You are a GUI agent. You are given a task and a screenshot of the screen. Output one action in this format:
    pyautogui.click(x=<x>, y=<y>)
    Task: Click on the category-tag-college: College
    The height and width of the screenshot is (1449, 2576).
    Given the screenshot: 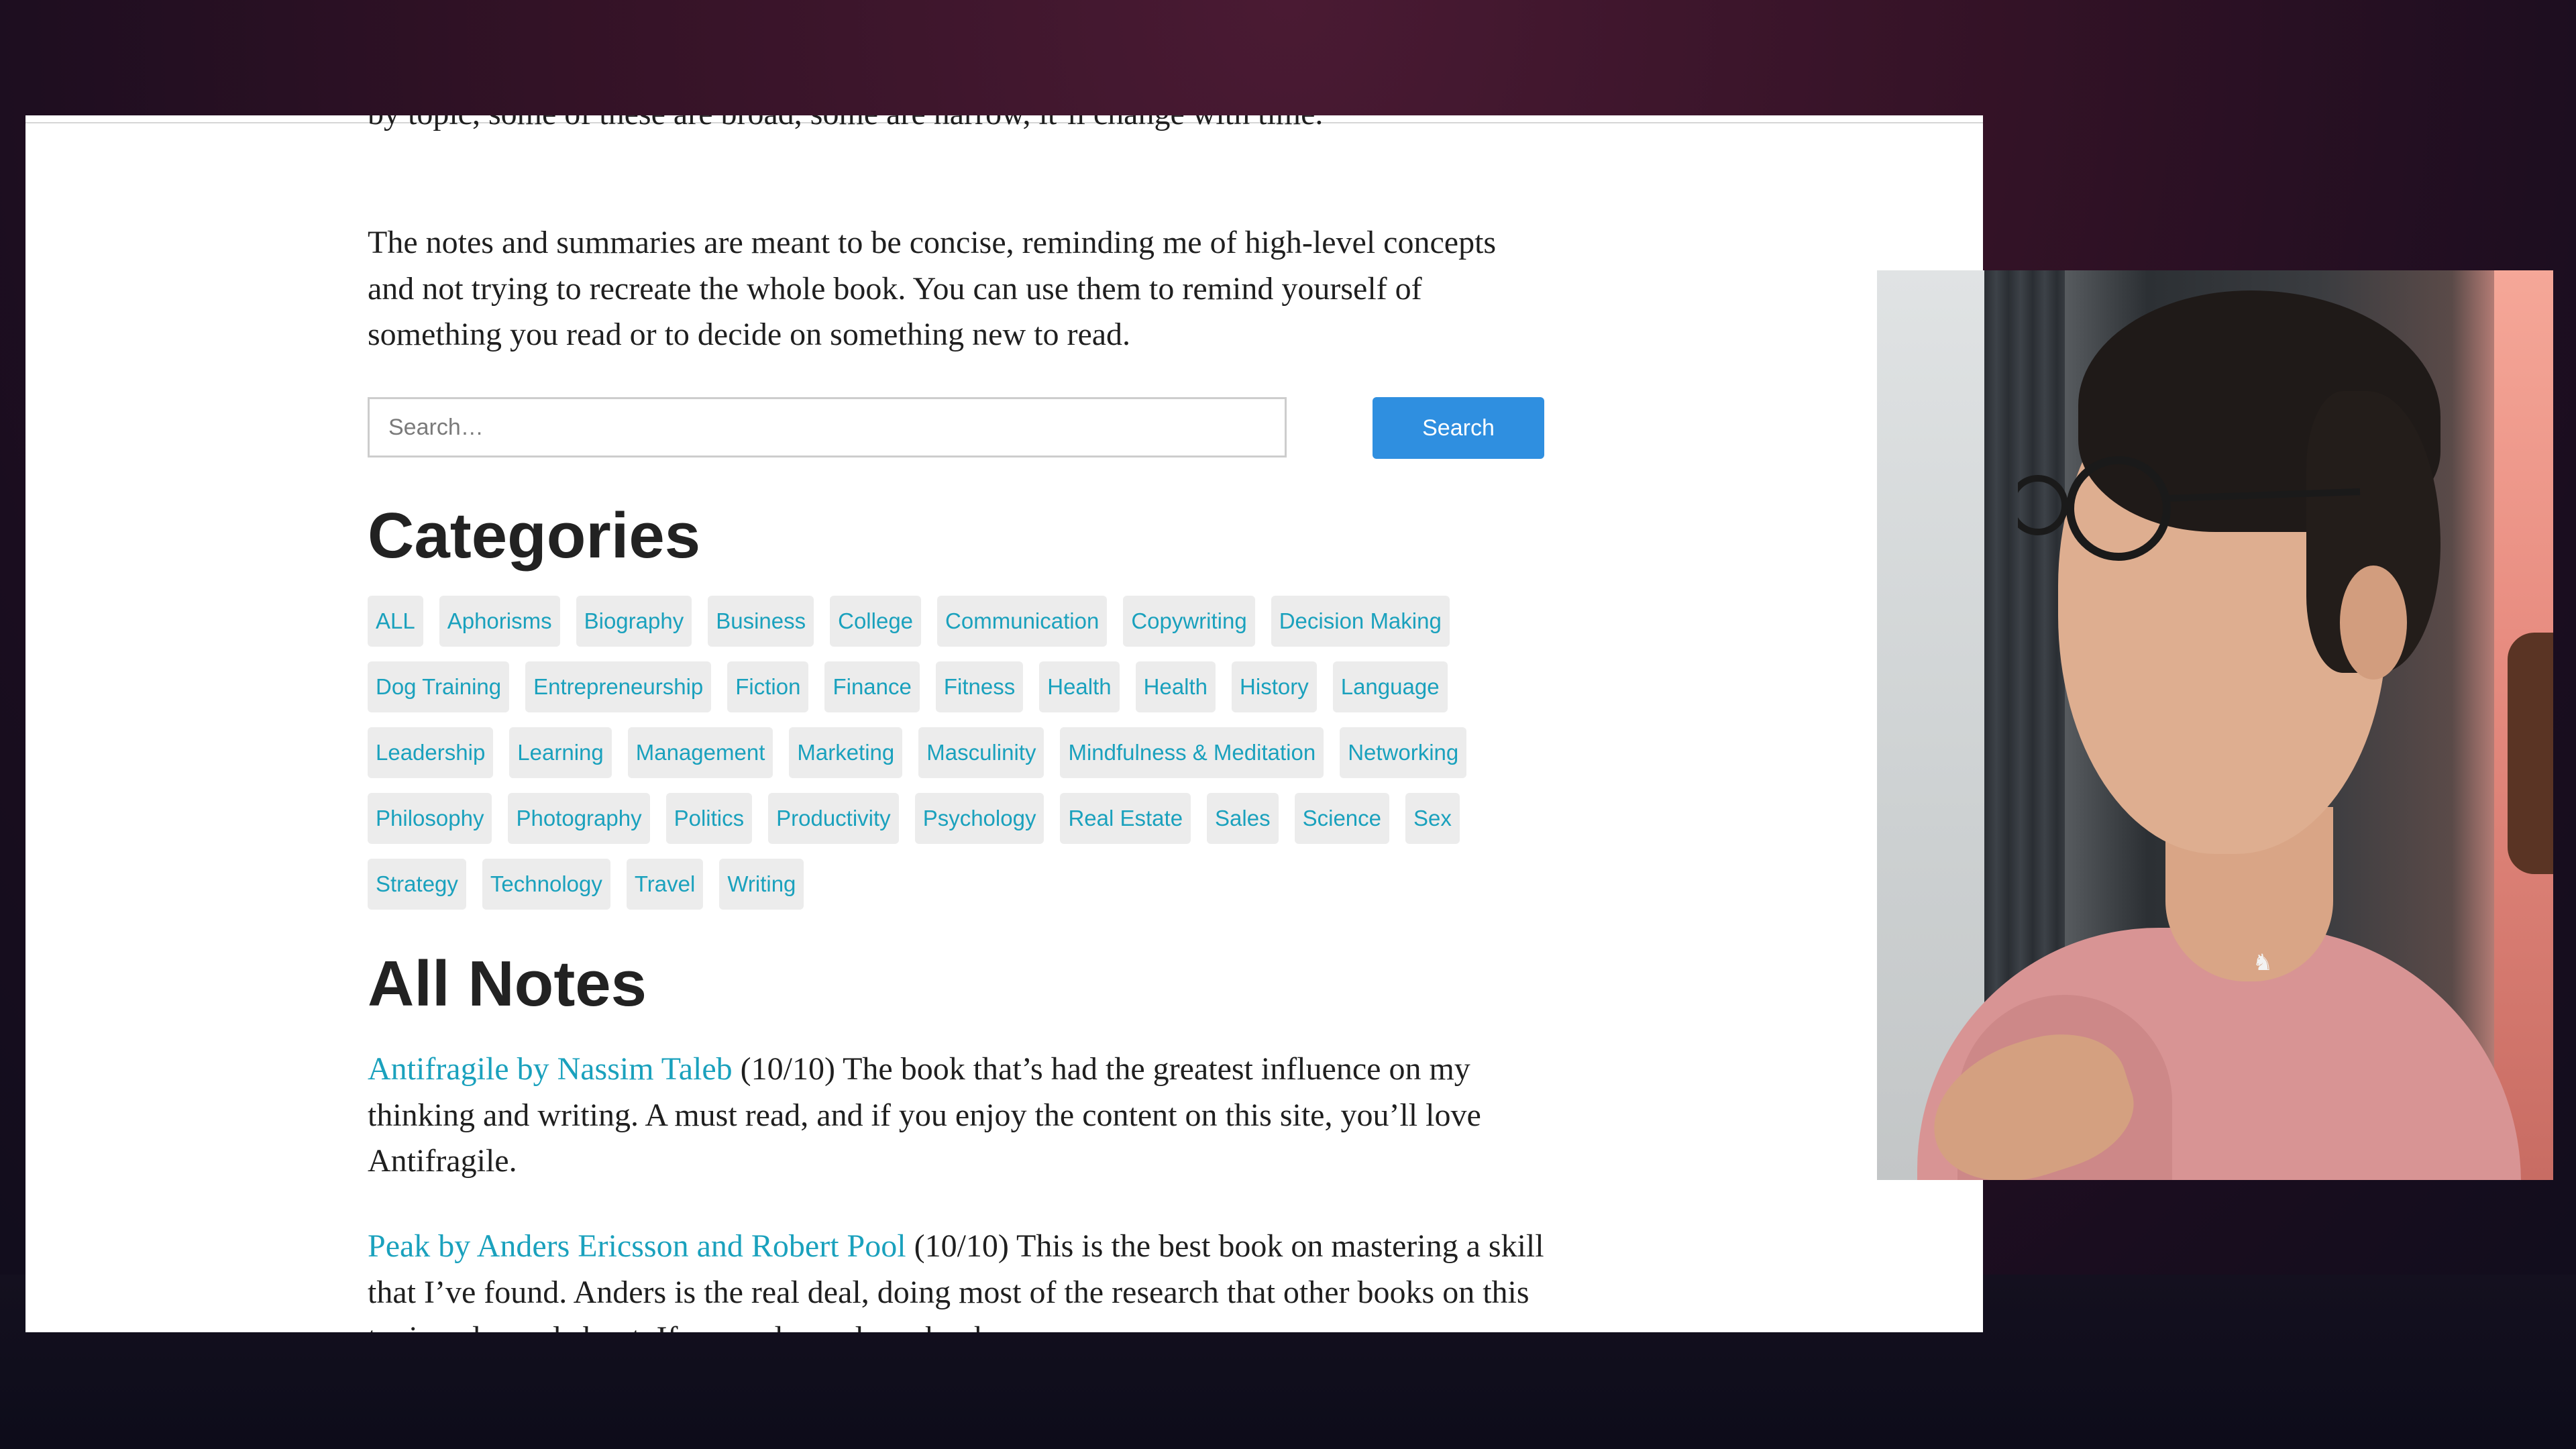 What is the action you would take?
    pyautogui.click(x=876, y=621)
    